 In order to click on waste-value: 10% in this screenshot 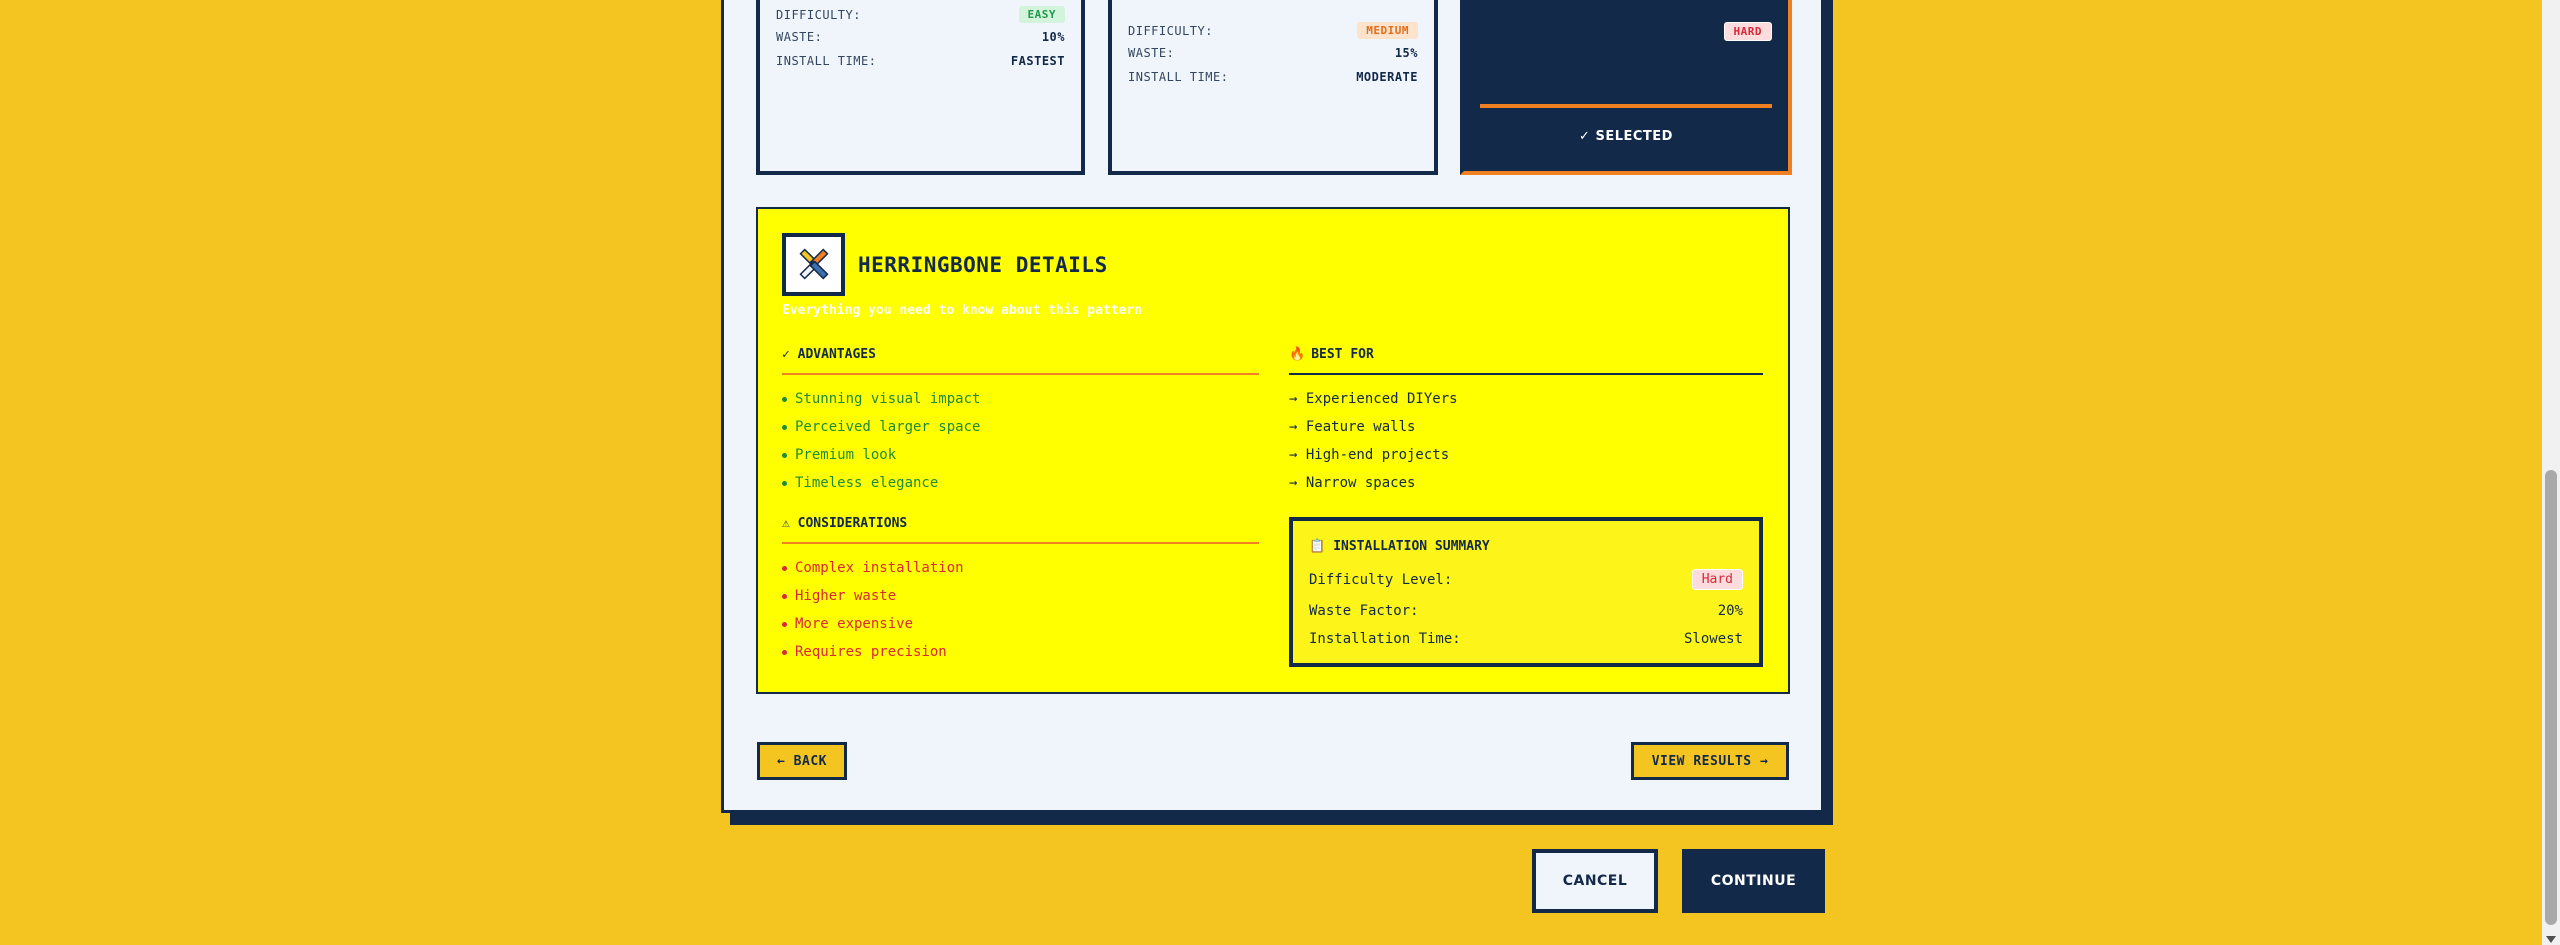, I will do `click(1053, 37)`.